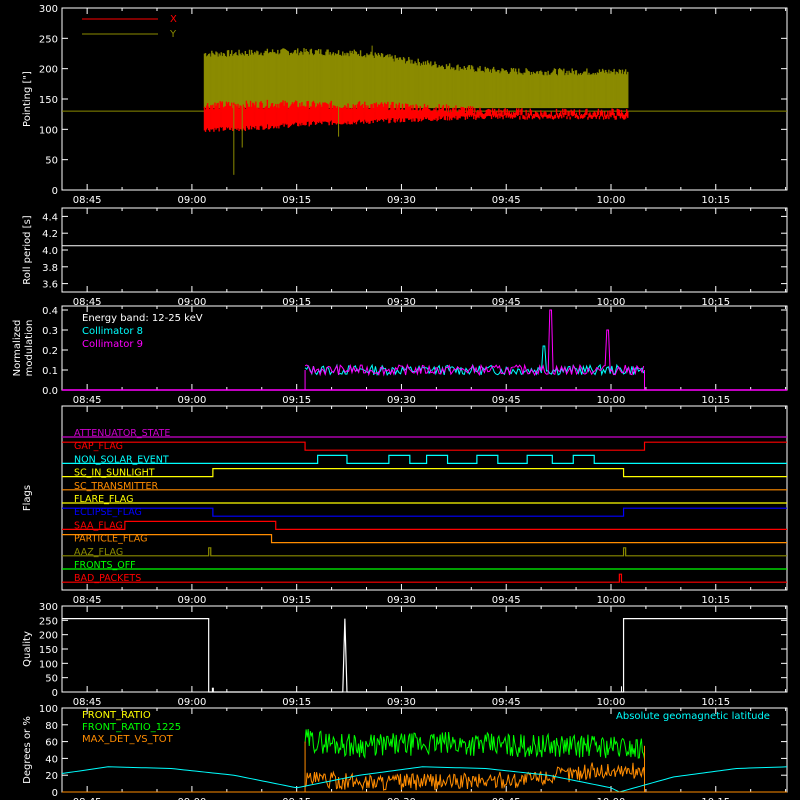 The height and width of the screenshot is (800, 800). I want to click on y-axis-label: Degrees or %, so click(27, 750).